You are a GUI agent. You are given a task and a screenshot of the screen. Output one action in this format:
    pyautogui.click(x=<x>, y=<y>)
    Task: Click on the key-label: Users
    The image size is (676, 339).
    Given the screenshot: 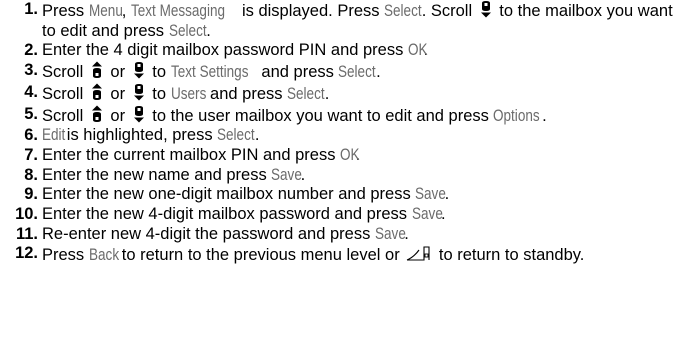 What is the action you would take?
    pyautogui.click(x=188, y=93)
    